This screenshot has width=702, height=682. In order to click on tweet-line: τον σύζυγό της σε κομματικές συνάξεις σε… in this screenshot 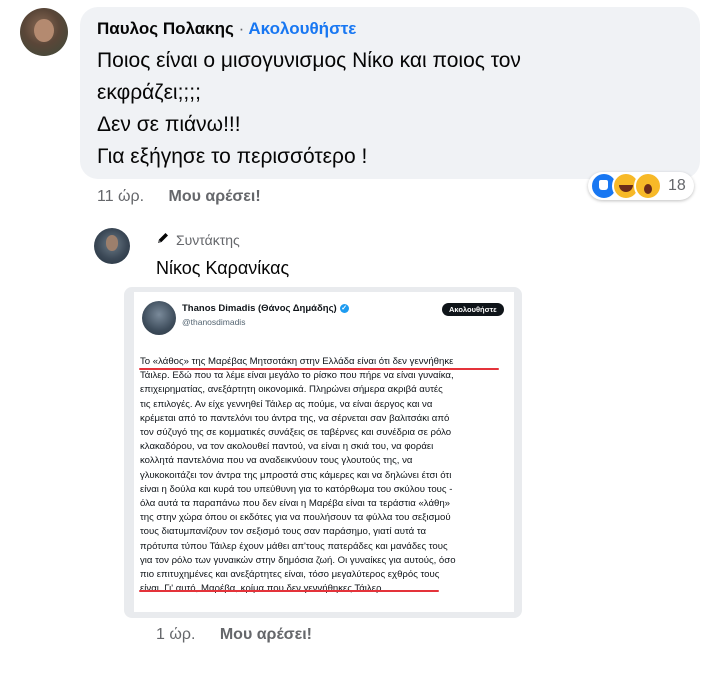, I will do `click(296, 433)`.